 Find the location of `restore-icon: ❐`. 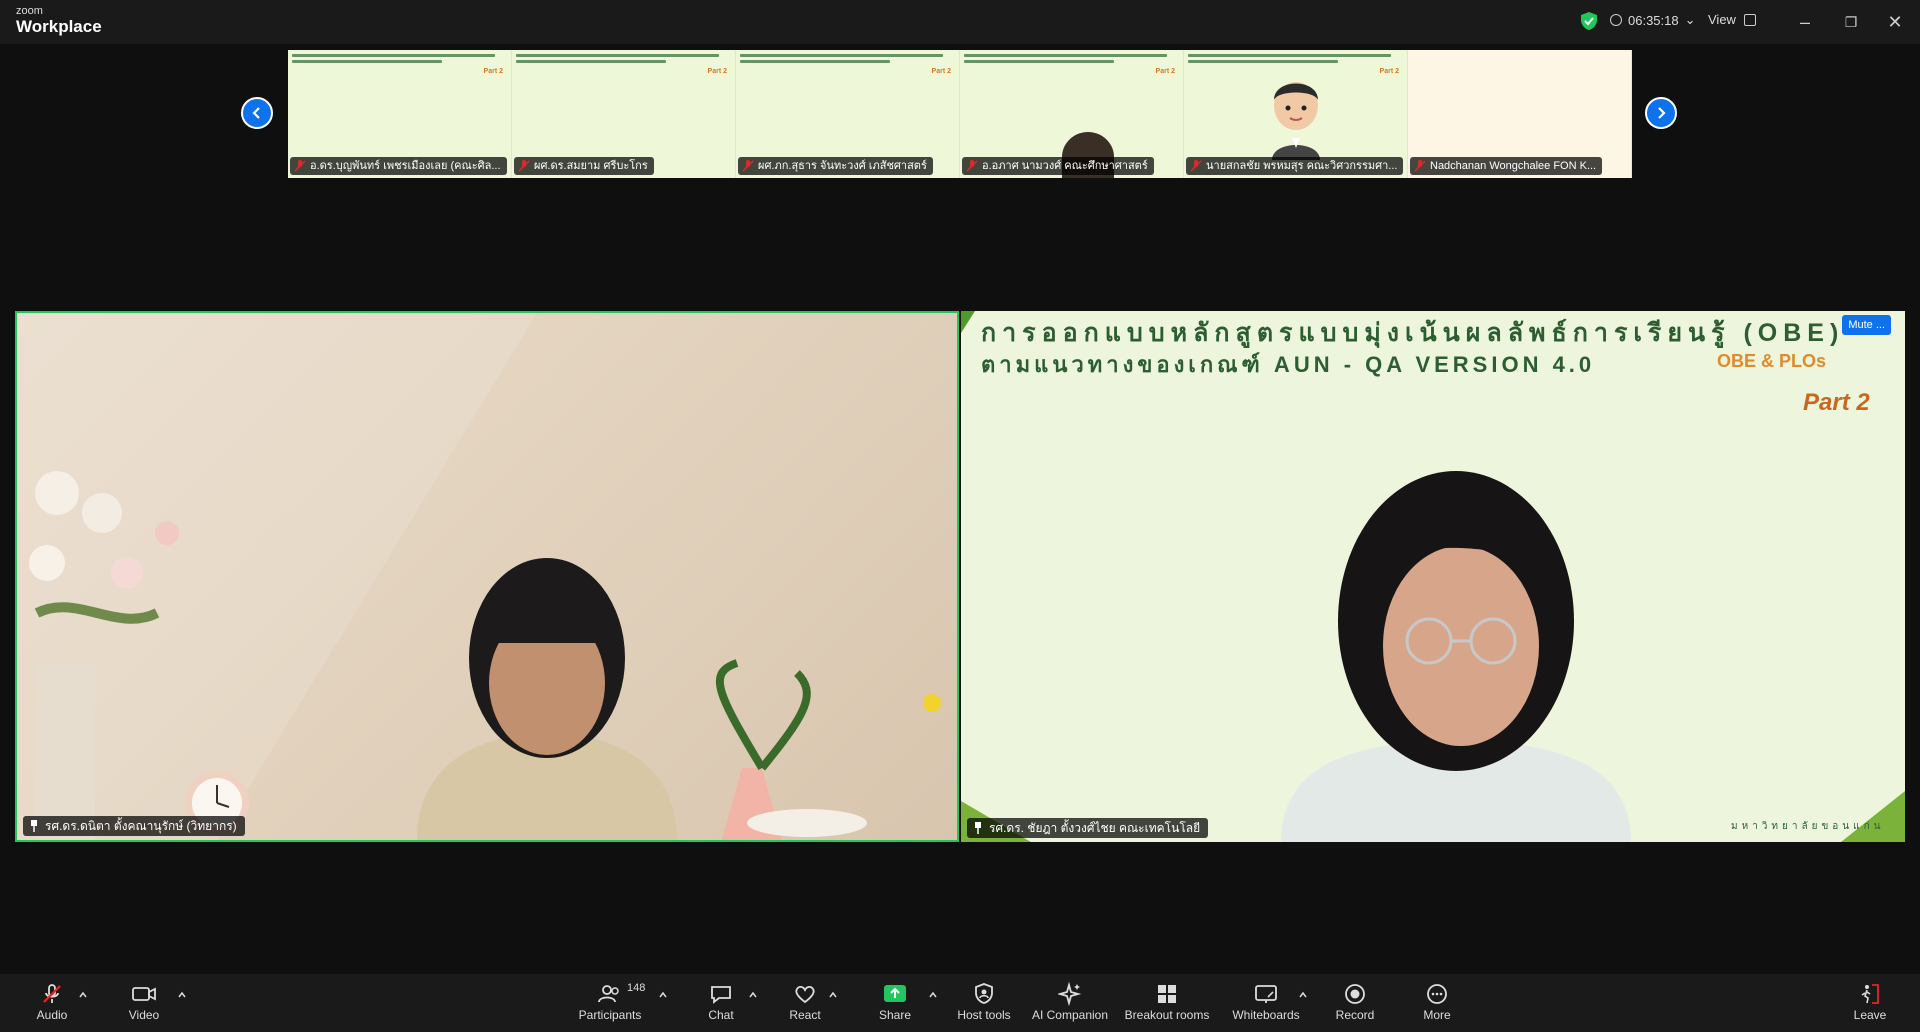

restore-icon: ❐ is located at coordinates (1851, 22).